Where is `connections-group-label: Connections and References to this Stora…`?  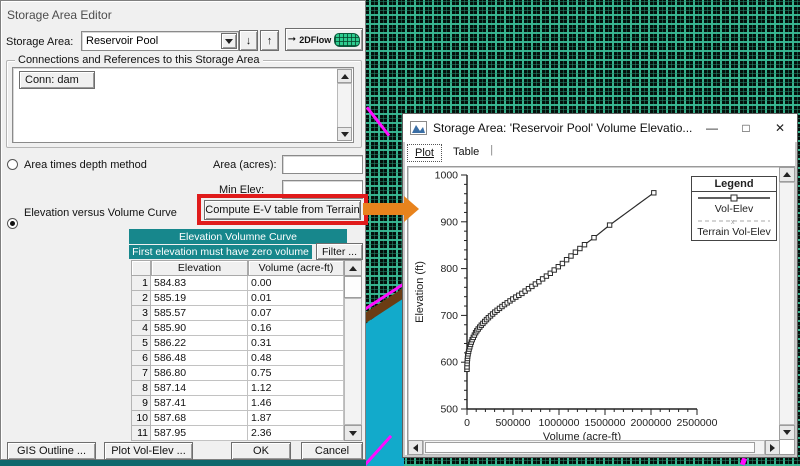 connections-group-label: Connections and References to this Stora… is located at coordinates (139, 60).